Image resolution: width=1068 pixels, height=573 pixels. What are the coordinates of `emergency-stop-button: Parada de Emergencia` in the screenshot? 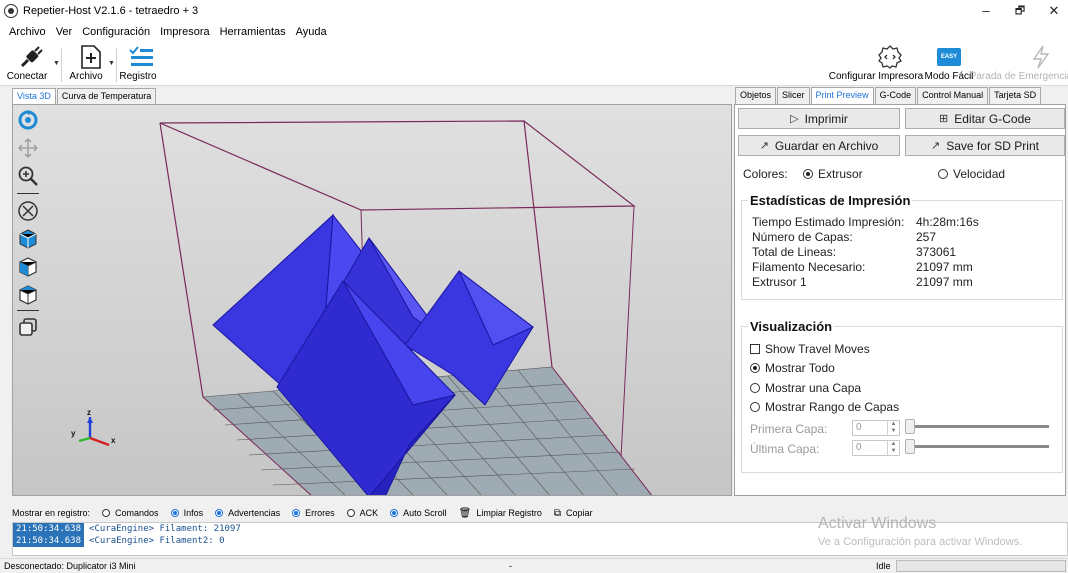 It's located at (1019, 64).